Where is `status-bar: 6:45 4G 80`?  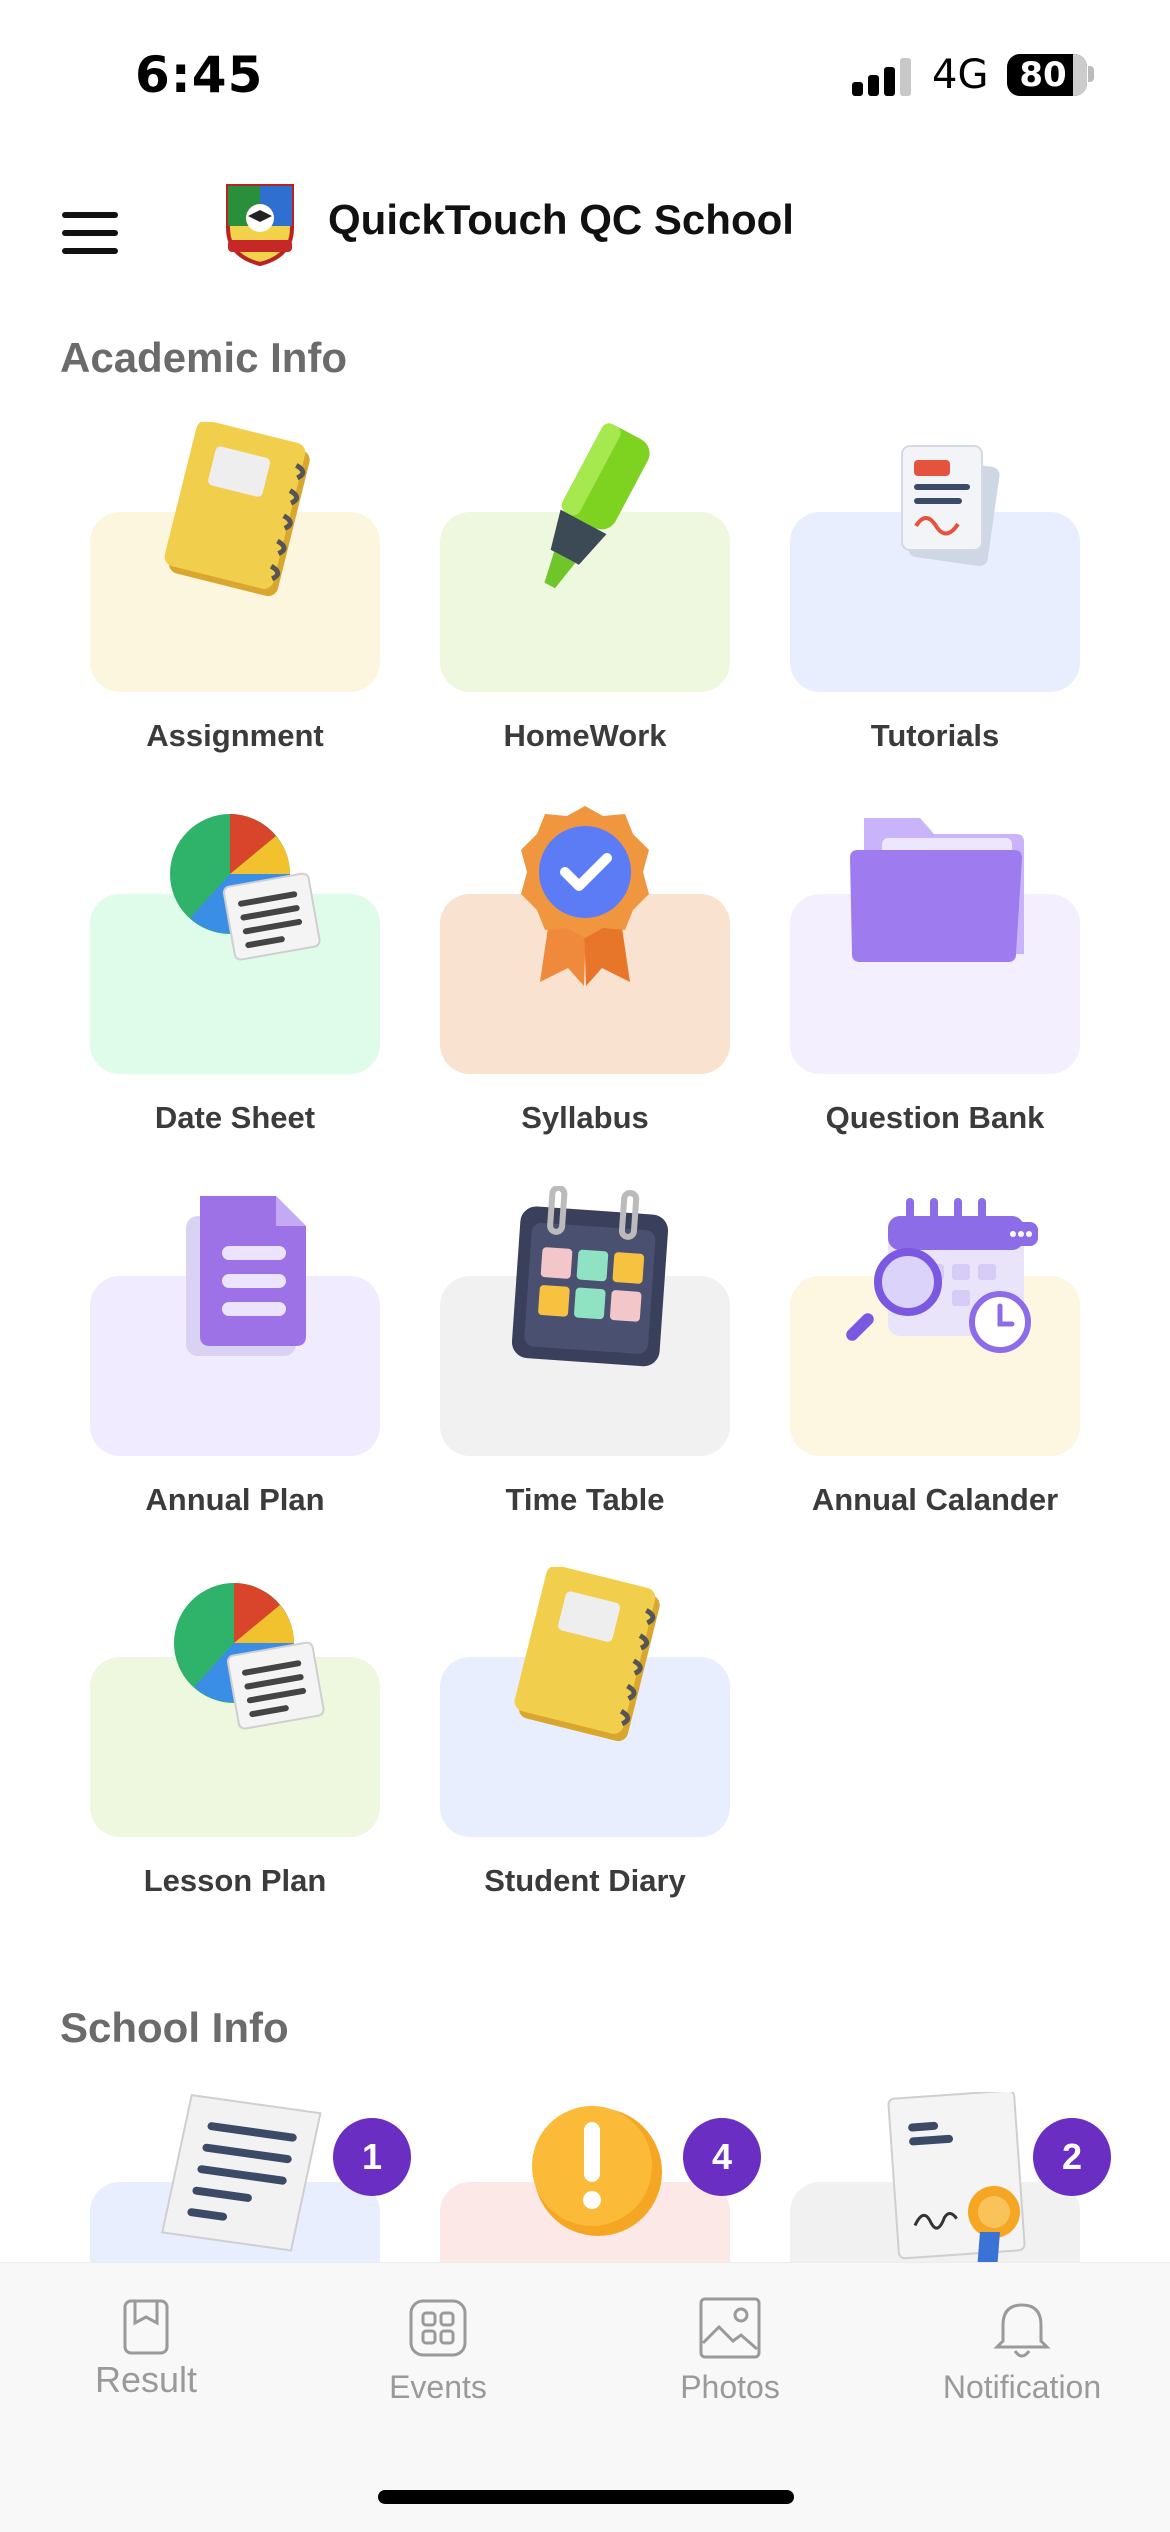 status-bar: 6:45 4G 80 is located at coordinates (585, 75).